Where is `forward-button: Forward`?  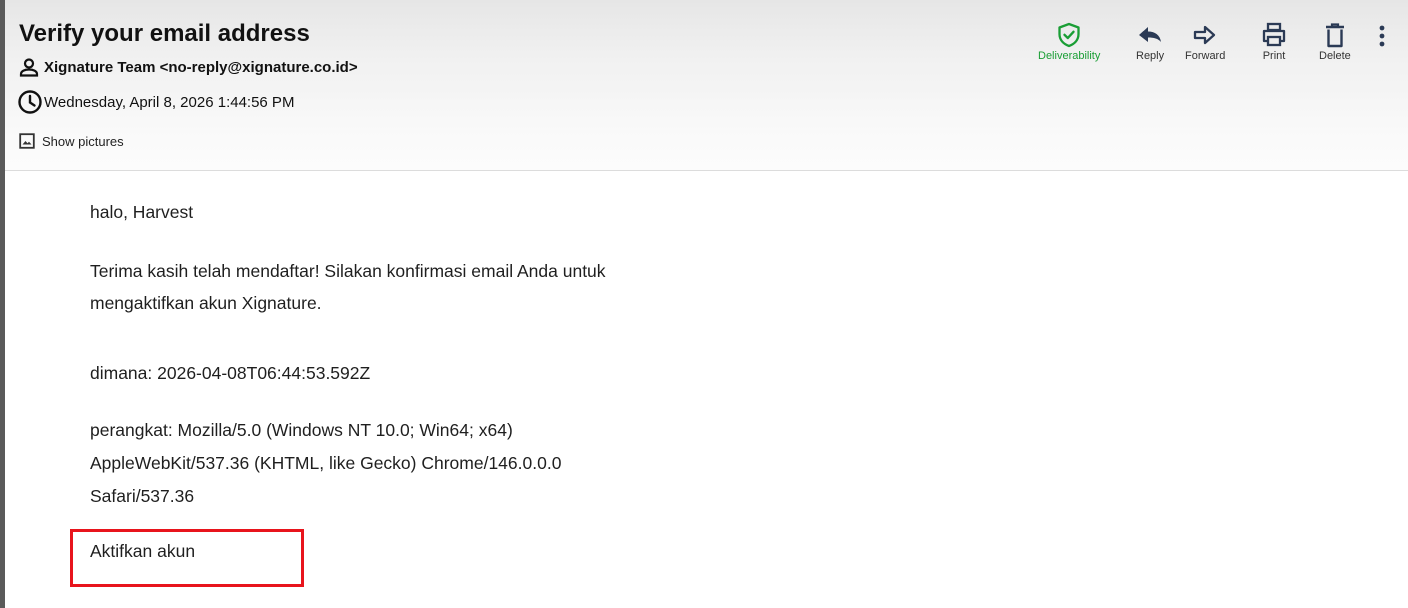 forward-button: Forward is located at coordinates (1205, 42).